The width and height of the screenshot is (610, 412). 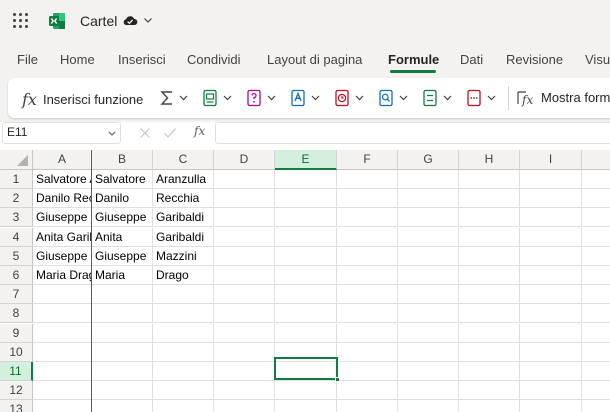 What do you see at coordinates (244, 256) in the screenshot?
I see `cell-d5` at bounding box center [244, 256].